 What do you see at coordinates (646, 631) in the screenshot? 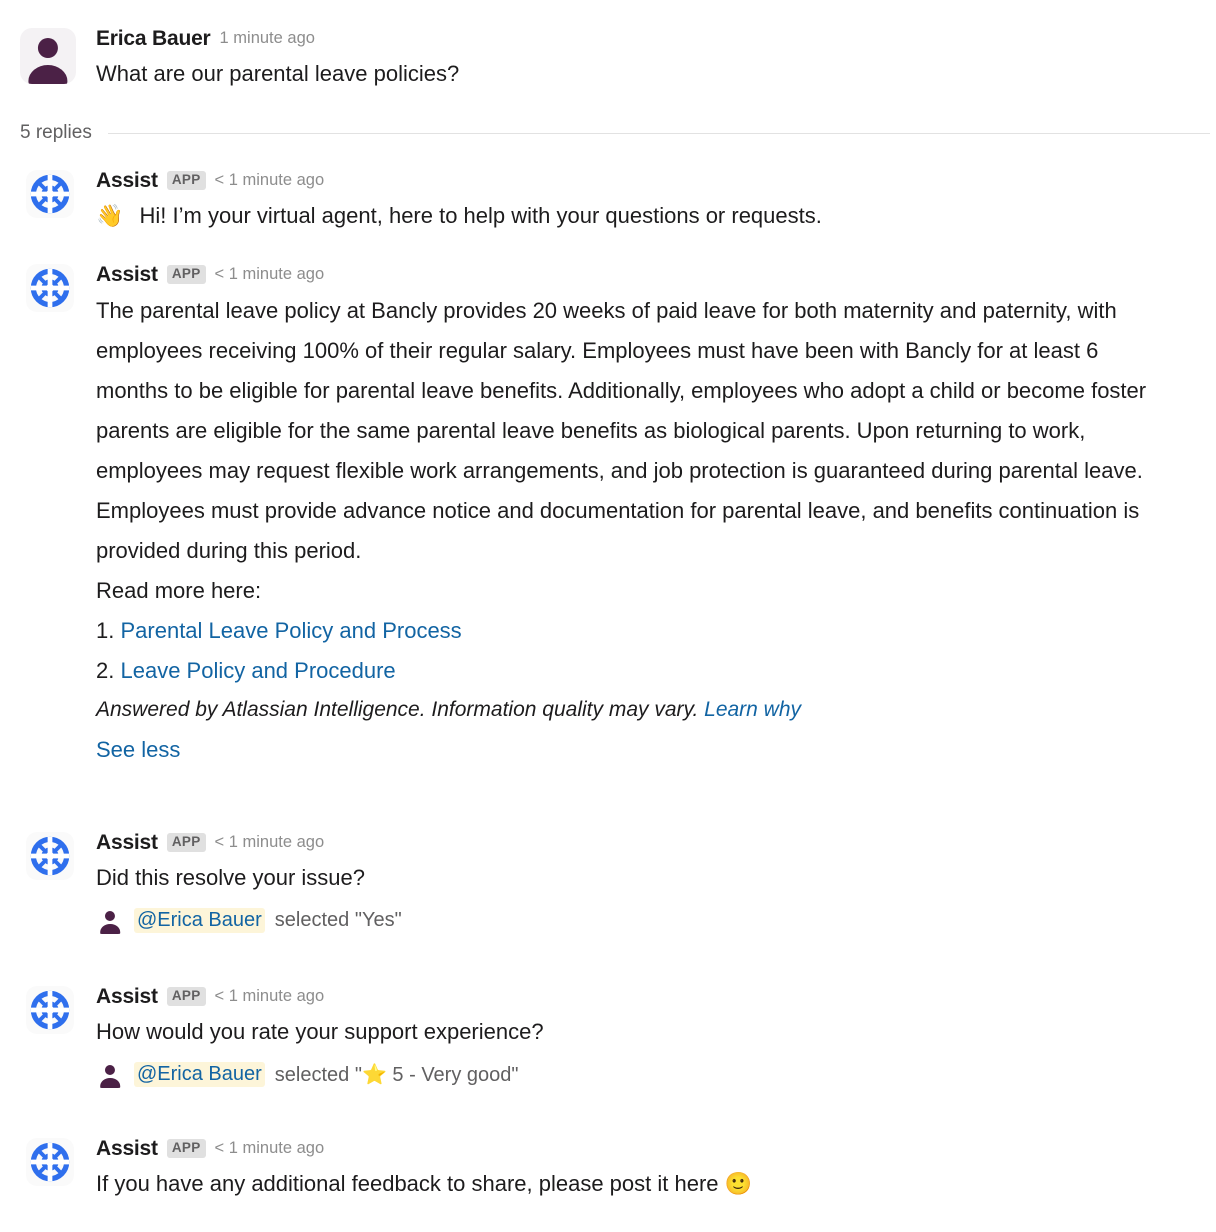
I see `source-list-item: 1. Parental Leave Policy and Process` at bounding box center [646, 631].